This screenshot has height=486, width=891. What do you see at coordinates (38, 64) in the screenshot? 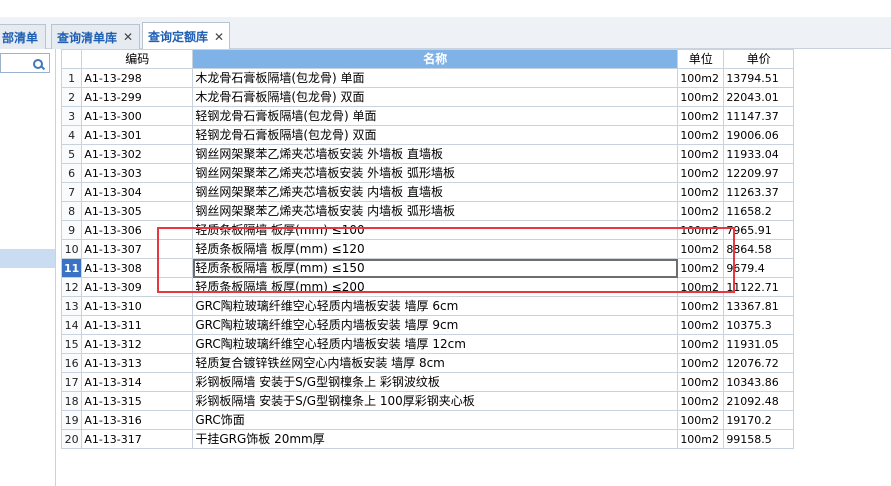
I see `search-icon` at bounding box center [38, 64].